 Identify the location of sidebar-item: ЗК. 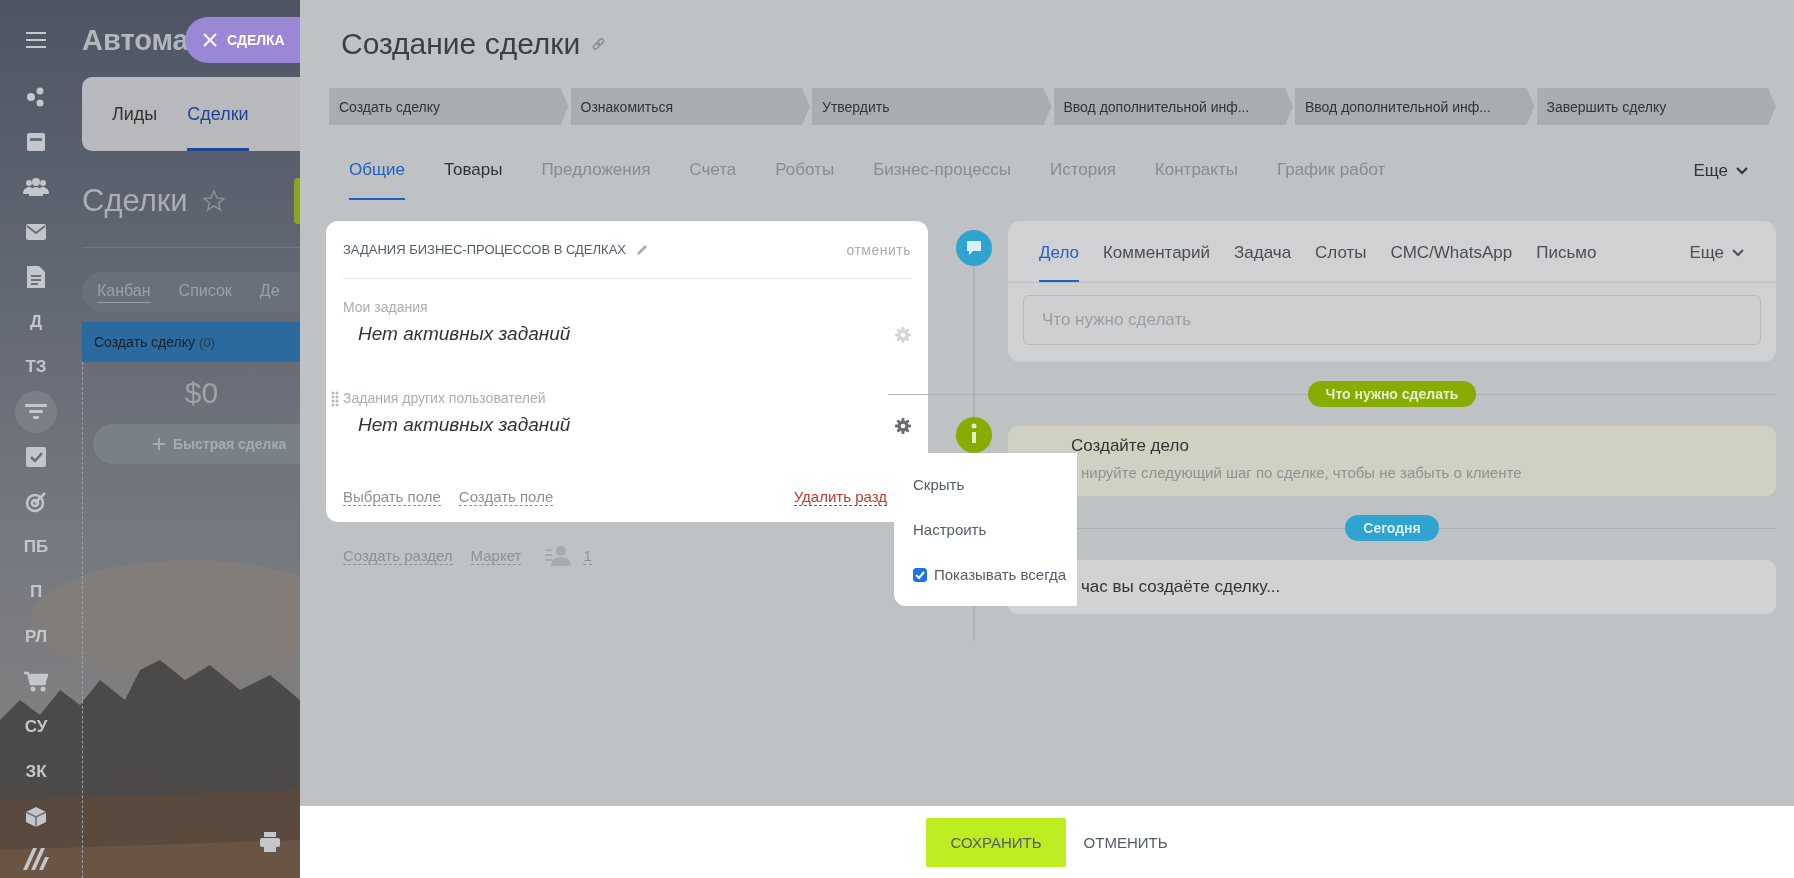
(36, 771).